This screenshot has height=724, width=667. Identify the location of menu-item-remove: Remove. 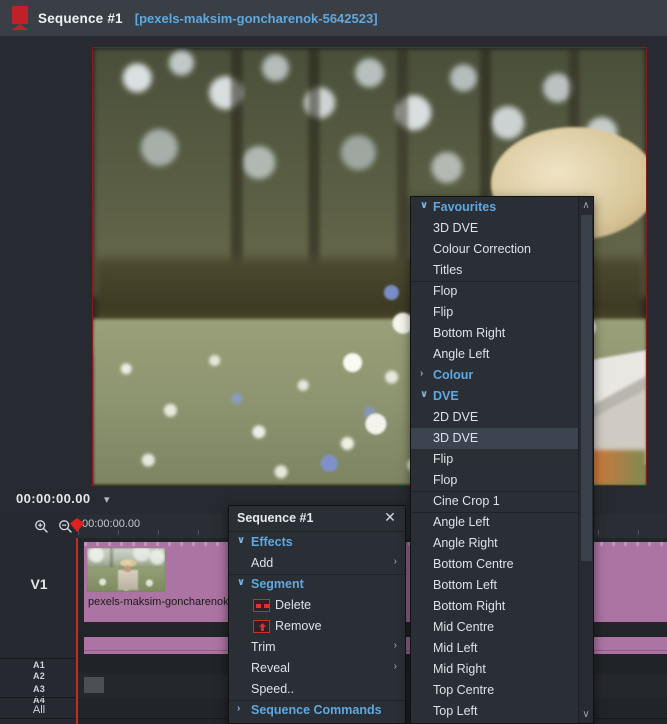
(317, 626).